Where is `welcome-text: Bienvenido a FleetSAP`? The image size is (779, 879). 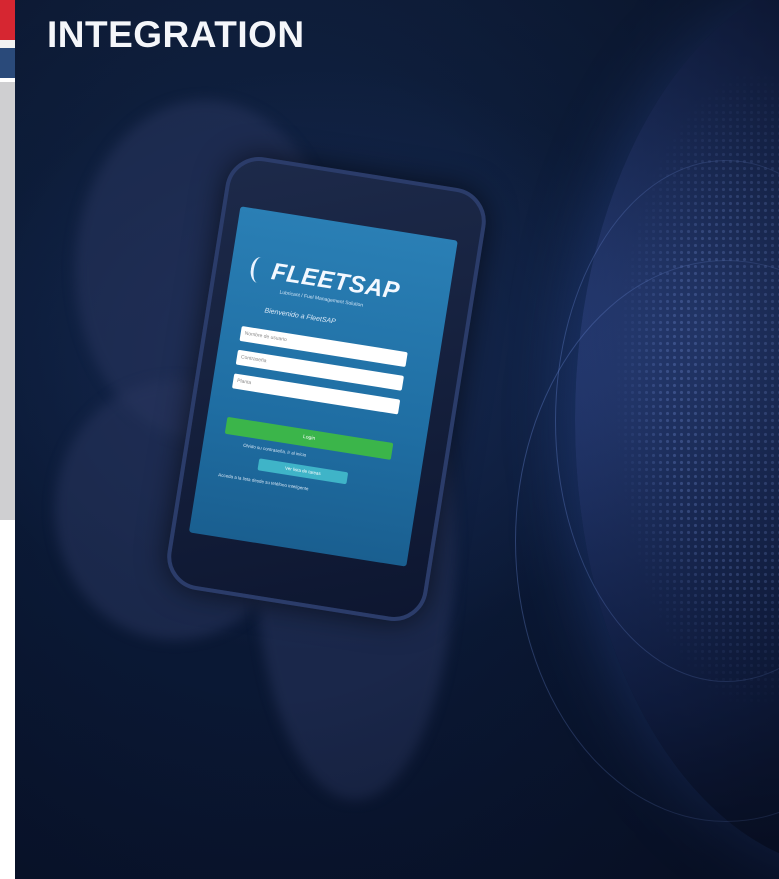 welcome-text: Bienvenido a FleetSAP is located at coordinates (300, 316).